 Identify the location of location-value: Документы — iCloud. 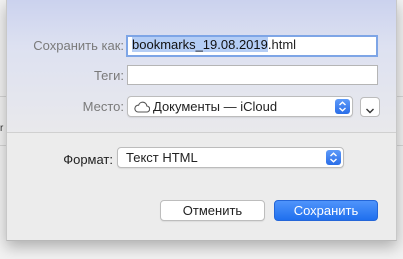
(215, 106).